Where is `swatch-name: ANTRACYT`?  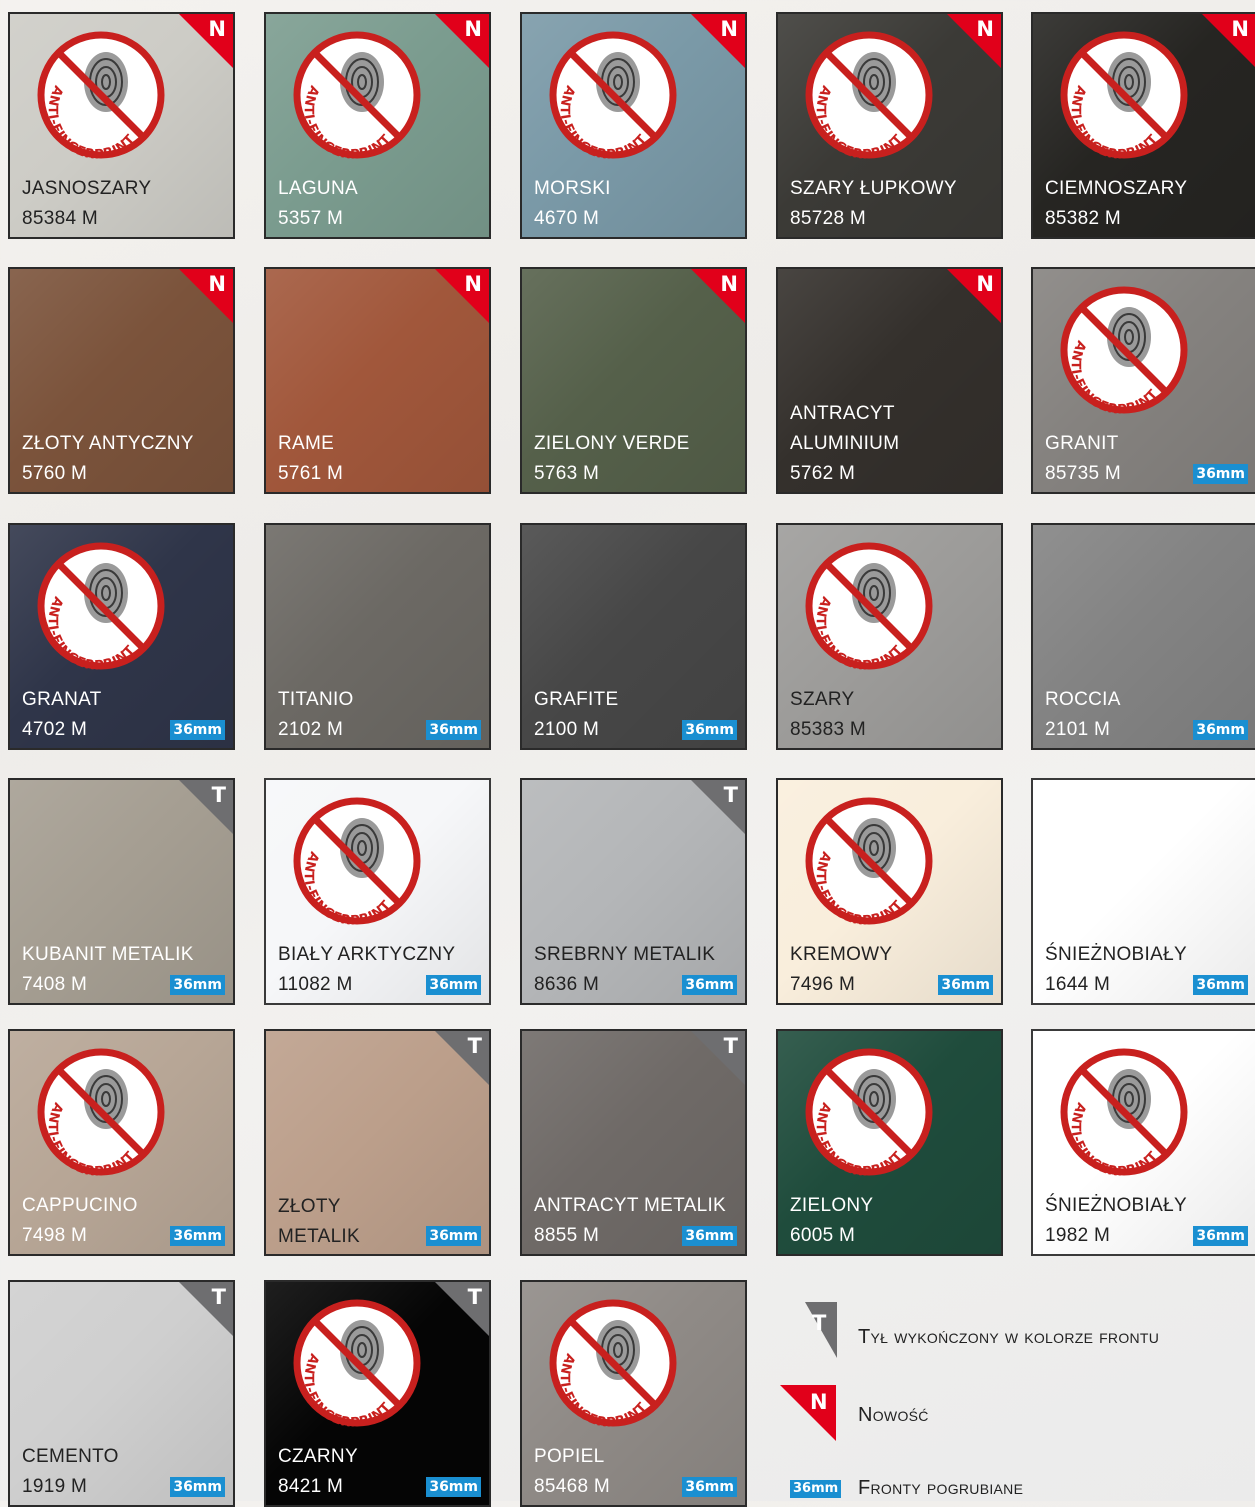
swatch-name: ANTRACYT is located at coordinates (842, 413).